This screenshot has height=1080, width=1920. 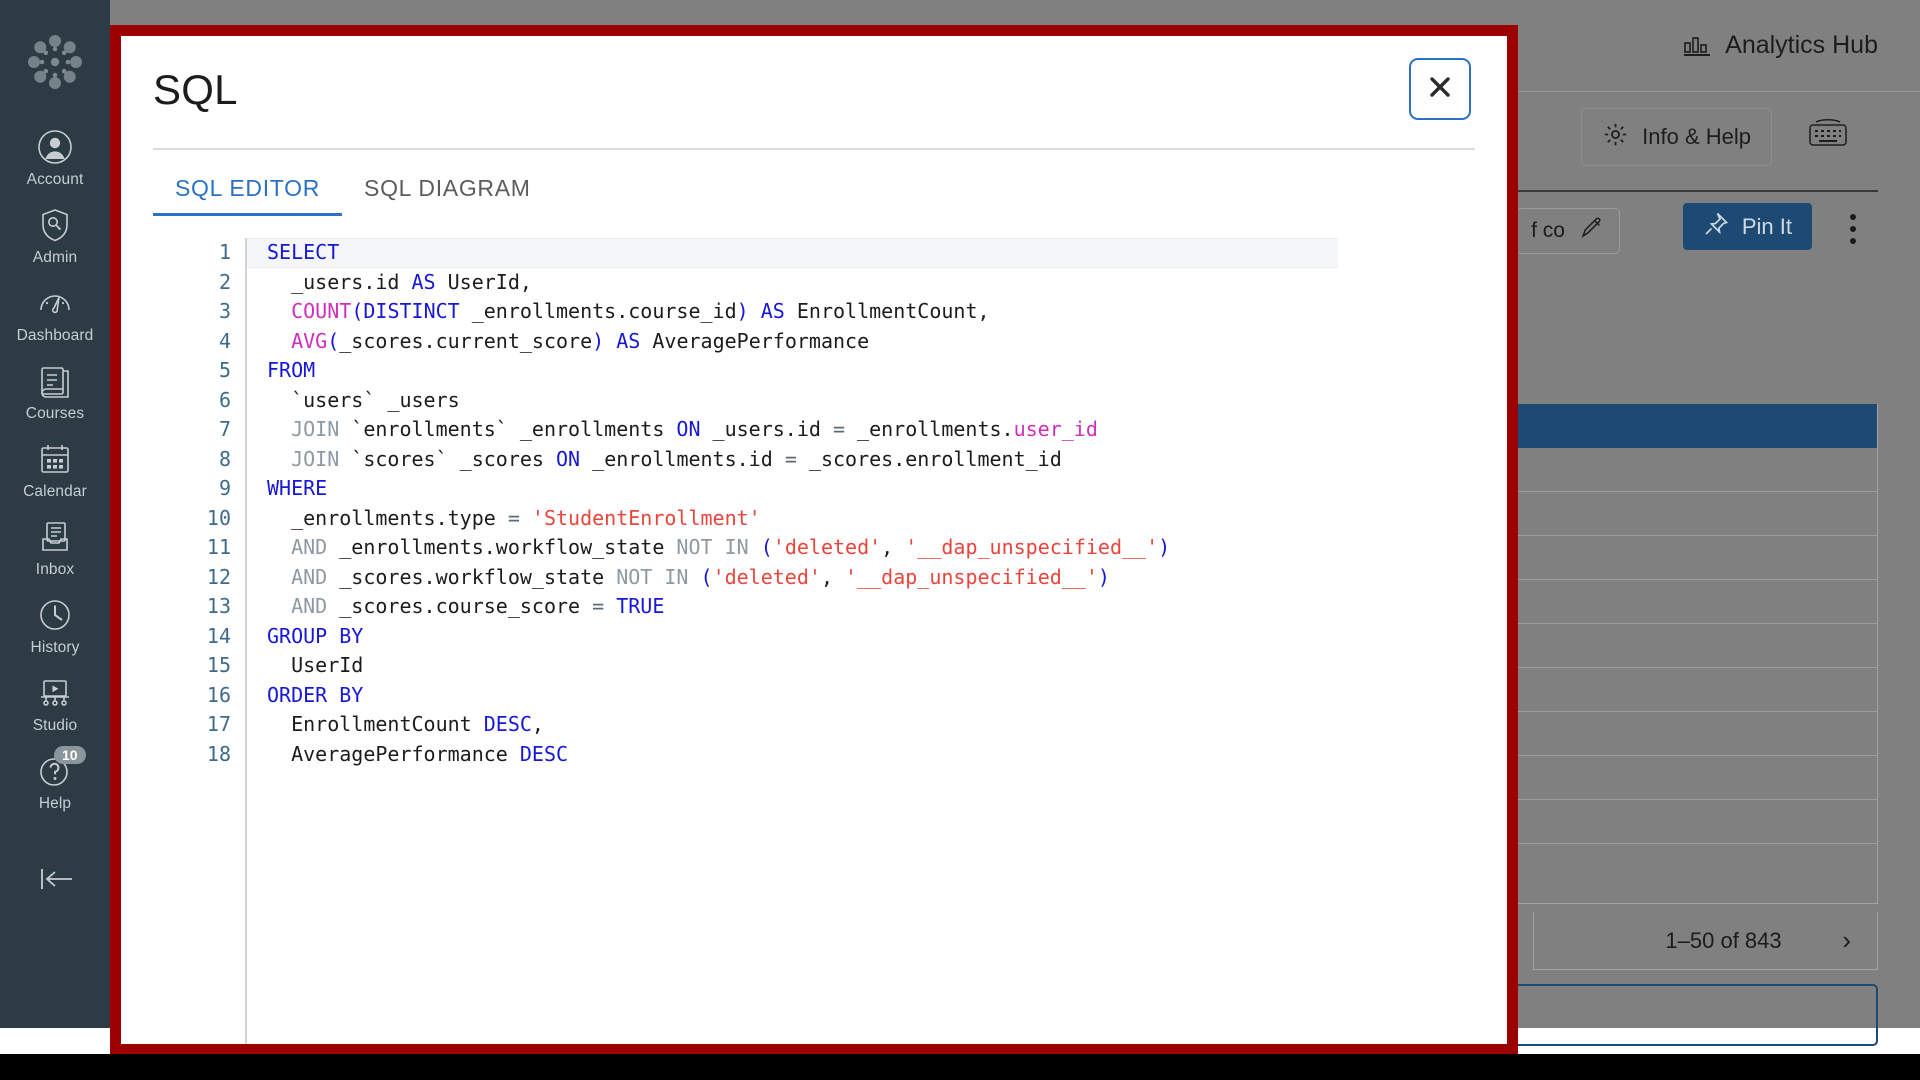 What do you see at coordinates (55, 225) in the screenshot?
I see `shield-key-icon` at bounding box center [55, 225].